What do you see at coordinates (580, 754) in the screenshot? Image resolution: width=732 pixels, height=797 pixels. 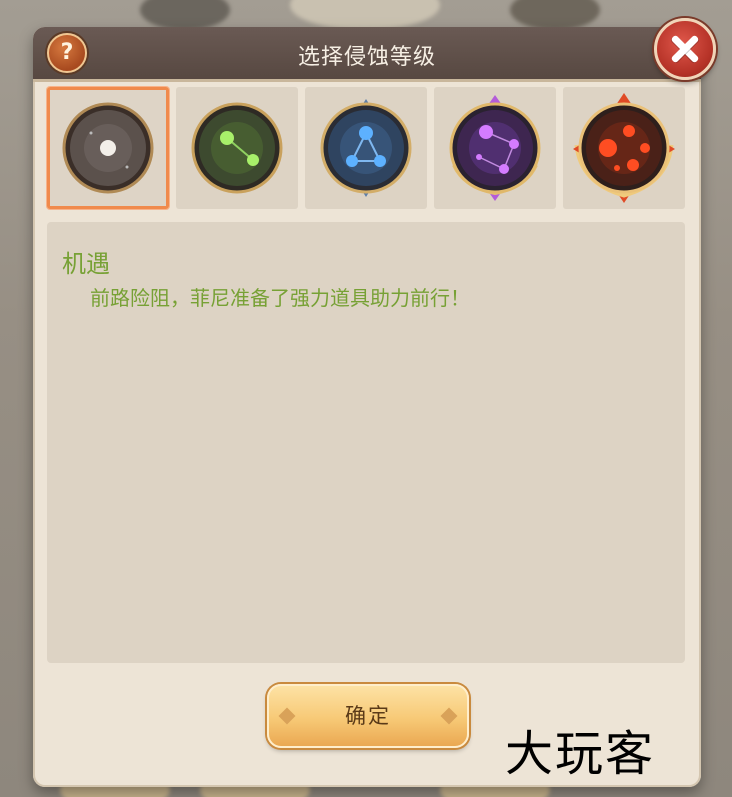 I see `watermark-logo: 大玩客` at bounding box center [580, 754].